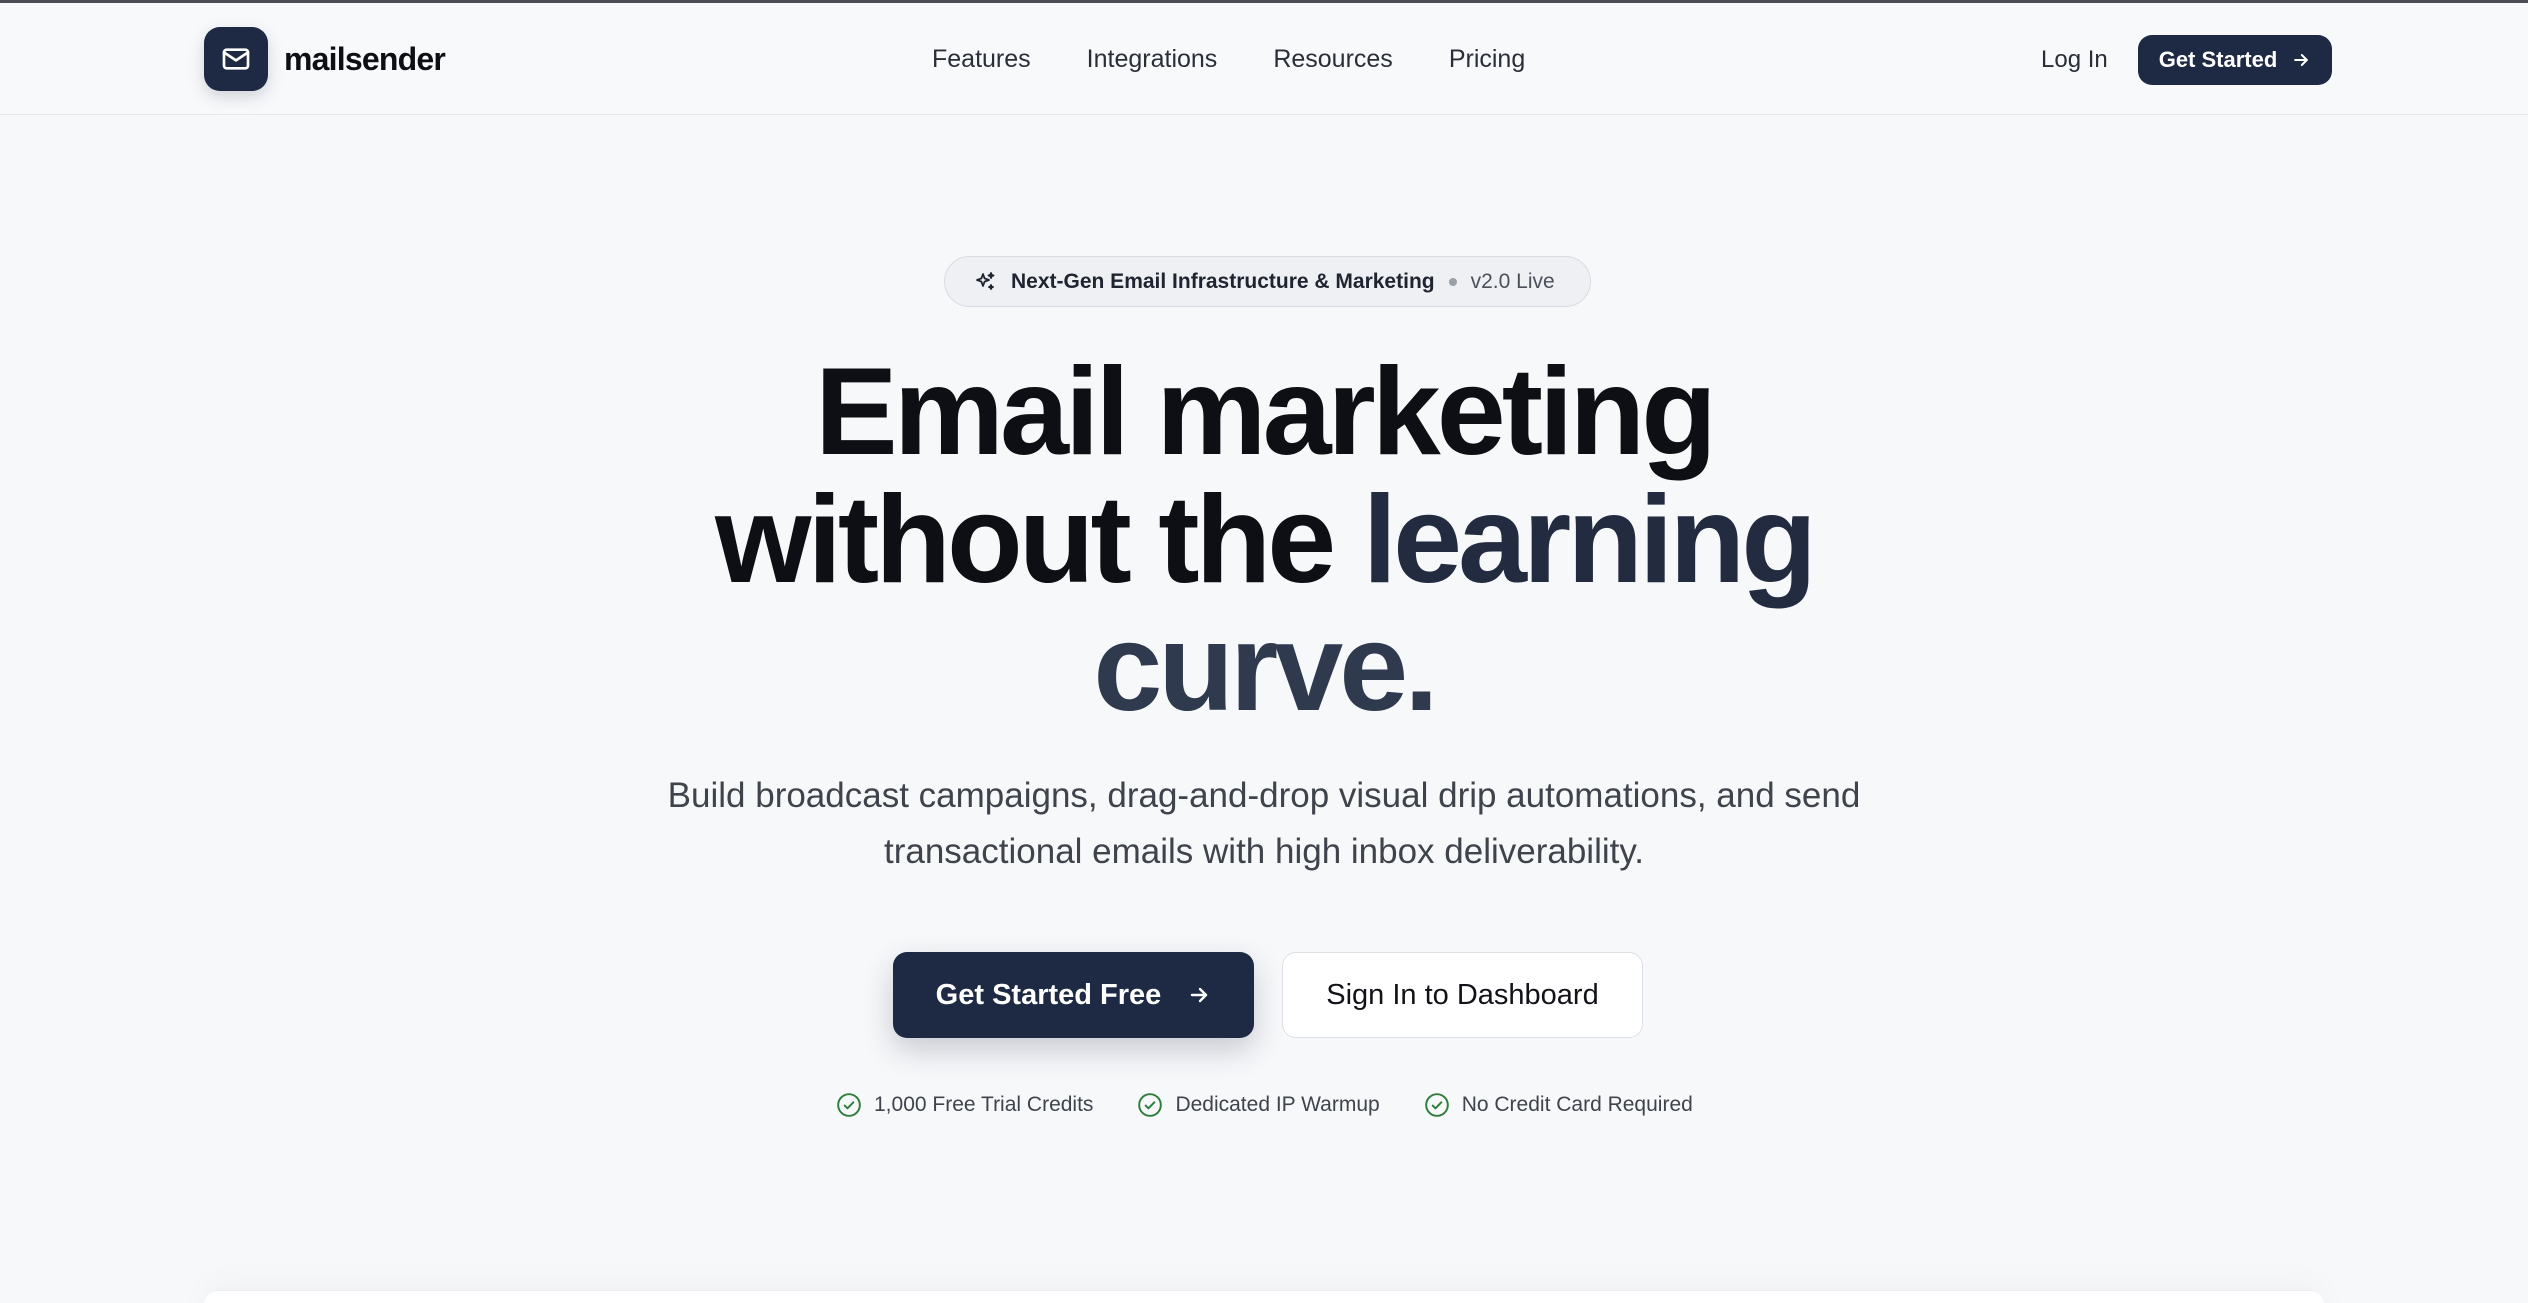 Image resolution: width=2528 pixels, height=1303 pixels. I want to click on nav-resources: Resources, so click(1333, 59).